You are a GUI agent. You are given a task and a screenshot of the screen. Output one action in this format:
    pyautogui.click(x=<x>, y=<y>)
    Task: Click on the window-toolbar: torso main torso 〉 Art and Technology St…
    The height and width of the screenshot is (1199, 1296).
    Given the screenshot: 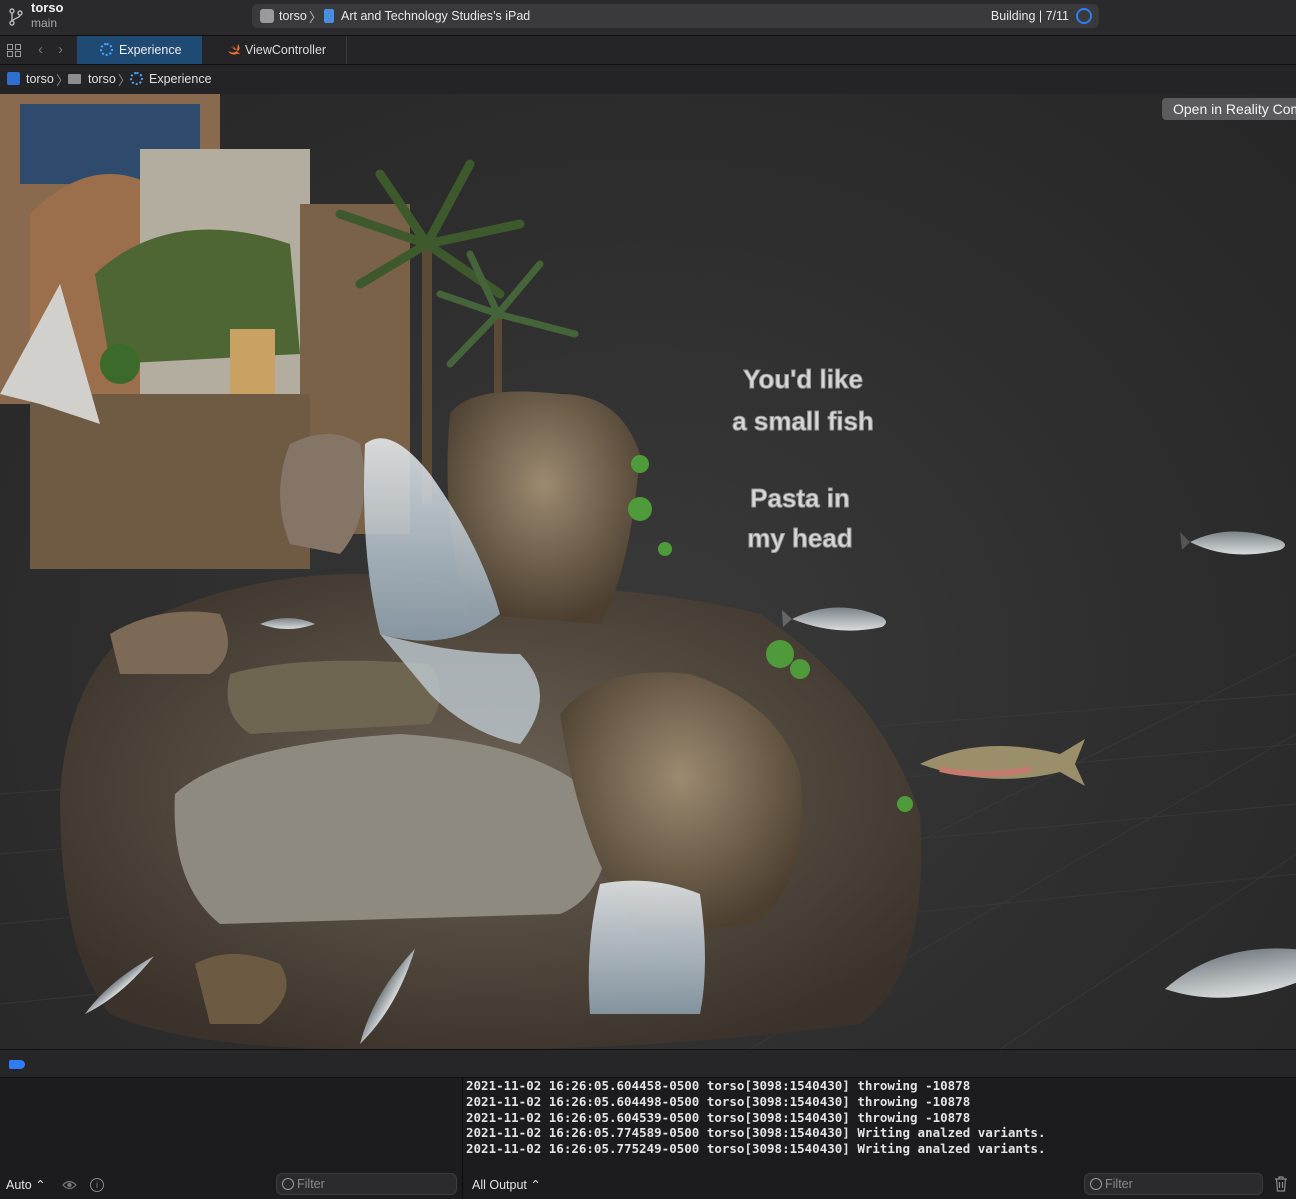 What is the action you would take?
    pyautogui.click(x=648, y=18)
    